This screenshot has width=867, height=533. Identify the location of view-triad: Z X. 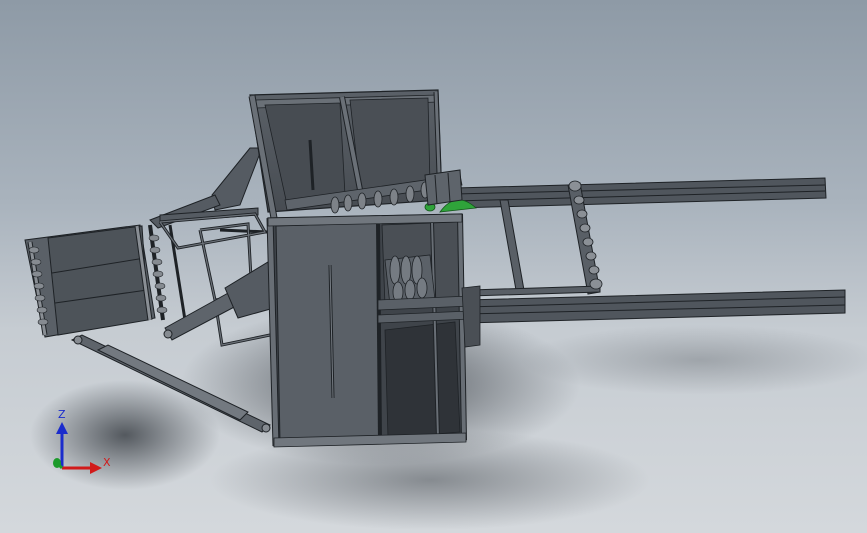
(80, 444).